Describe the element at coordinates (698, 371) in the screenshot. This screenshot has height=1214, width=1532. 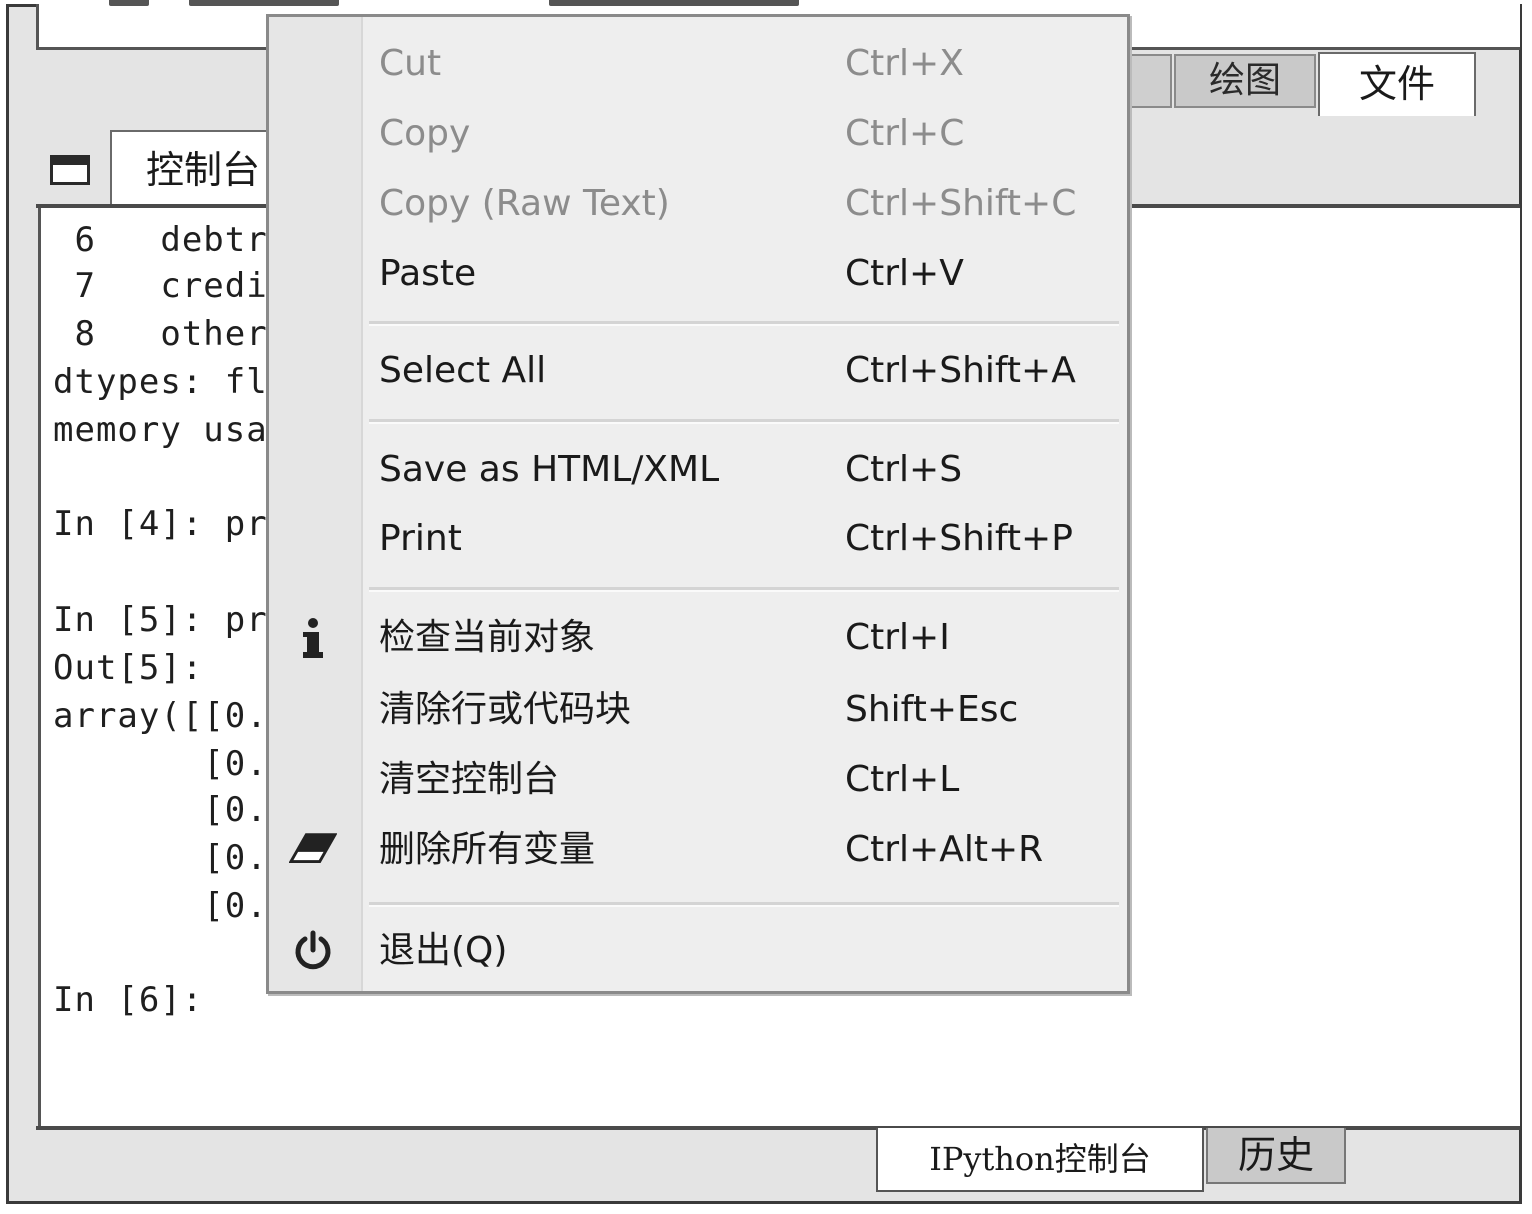
I see `menu-item-select-all: Select All Ctrl+Shift+A` at that location.